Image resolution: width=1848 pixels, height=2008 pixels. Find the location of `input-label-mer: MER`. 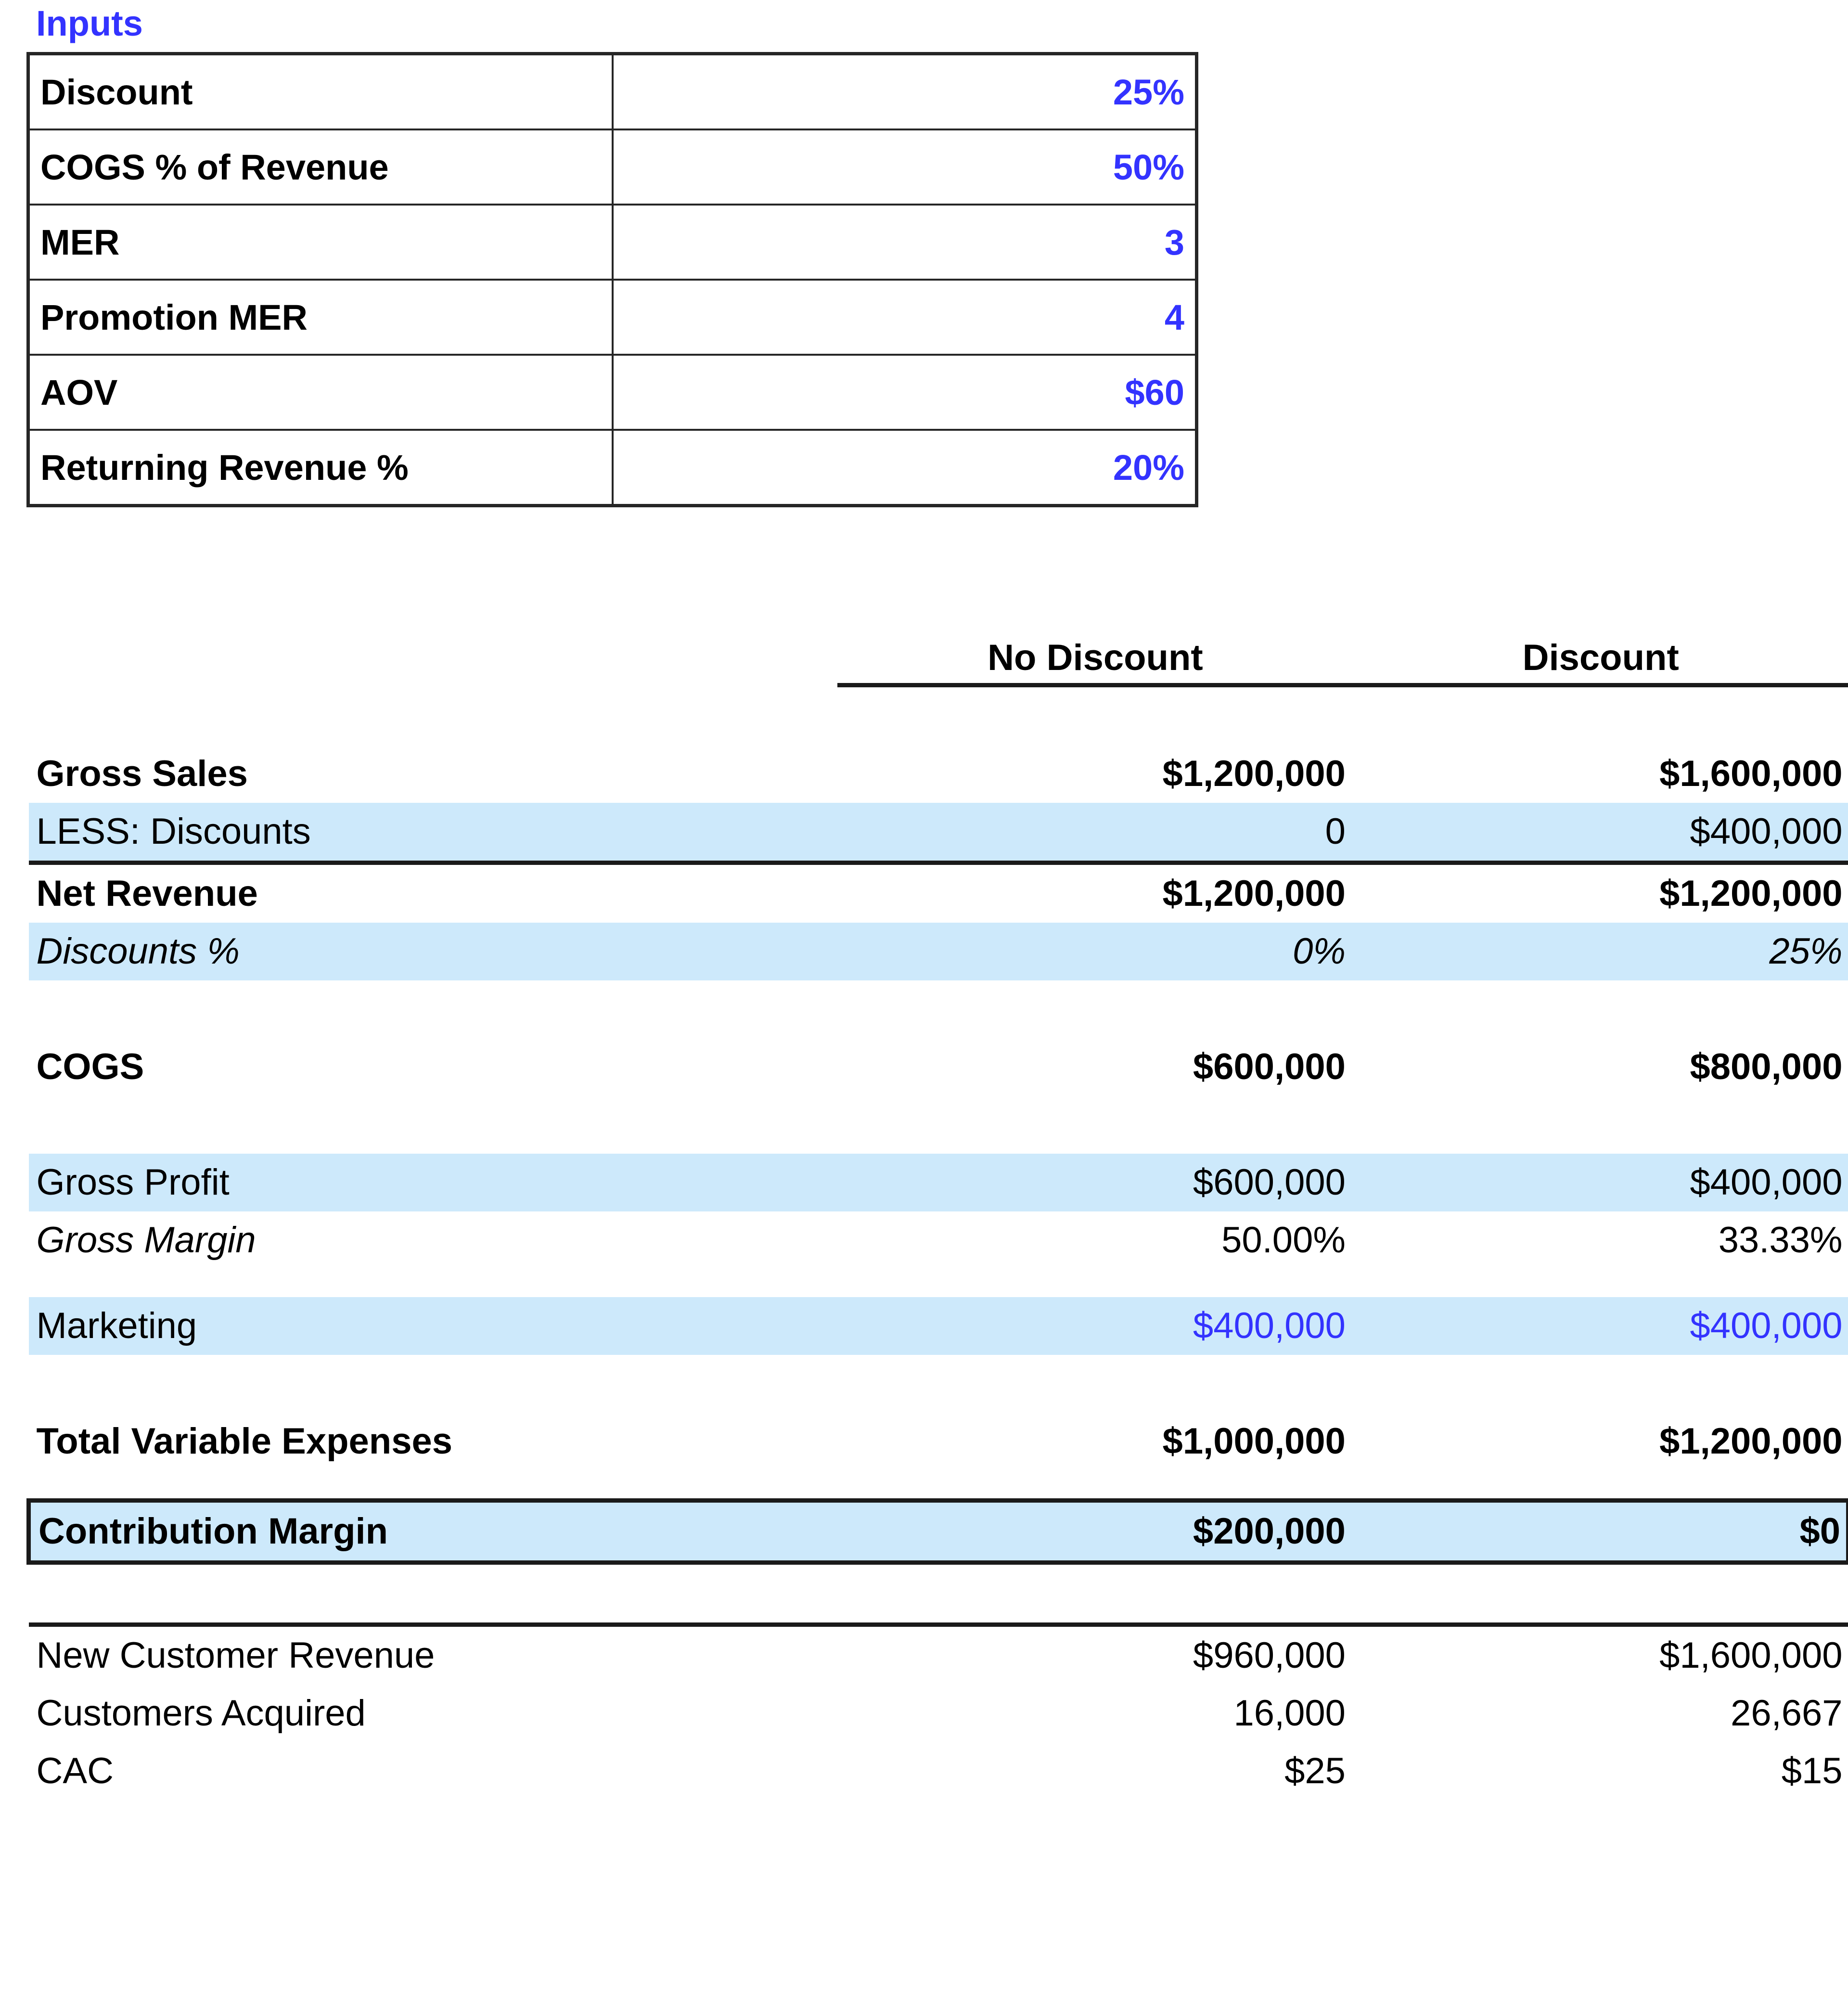

input-label-mer: MER is located at coordinates (320, 242).